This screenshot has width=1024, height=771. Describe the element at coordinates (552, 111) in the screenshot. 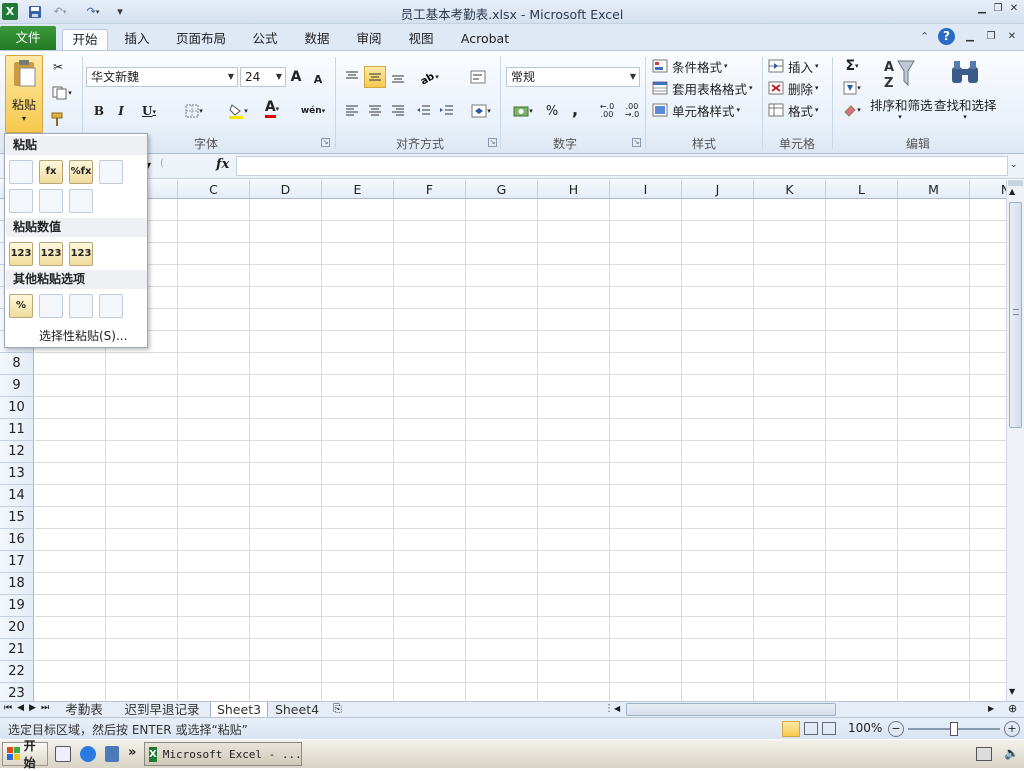

I see `percent-style-button: %` at that location.